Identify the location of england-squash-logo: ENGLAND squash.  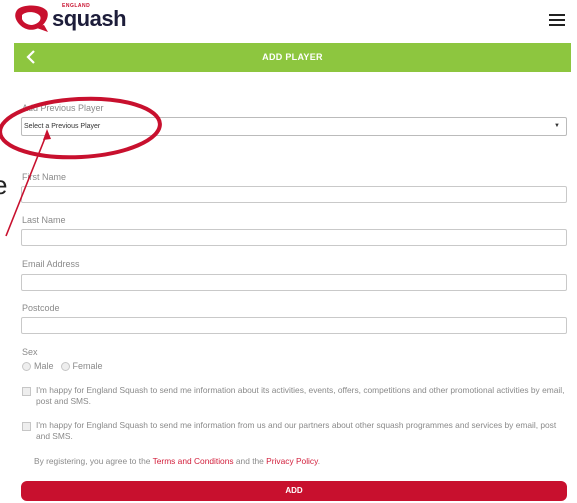
(70, 18).